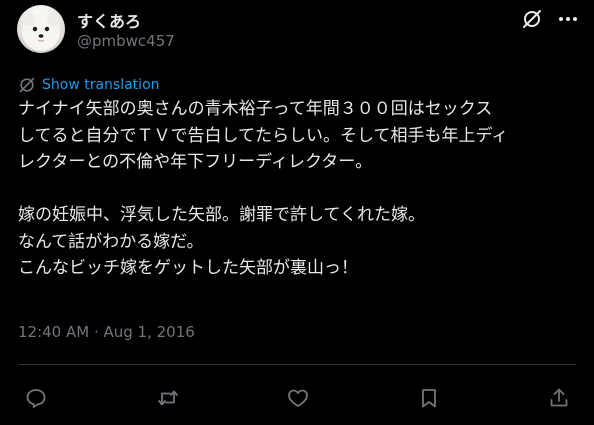  I want to click on like-icon, so click(298, 398).